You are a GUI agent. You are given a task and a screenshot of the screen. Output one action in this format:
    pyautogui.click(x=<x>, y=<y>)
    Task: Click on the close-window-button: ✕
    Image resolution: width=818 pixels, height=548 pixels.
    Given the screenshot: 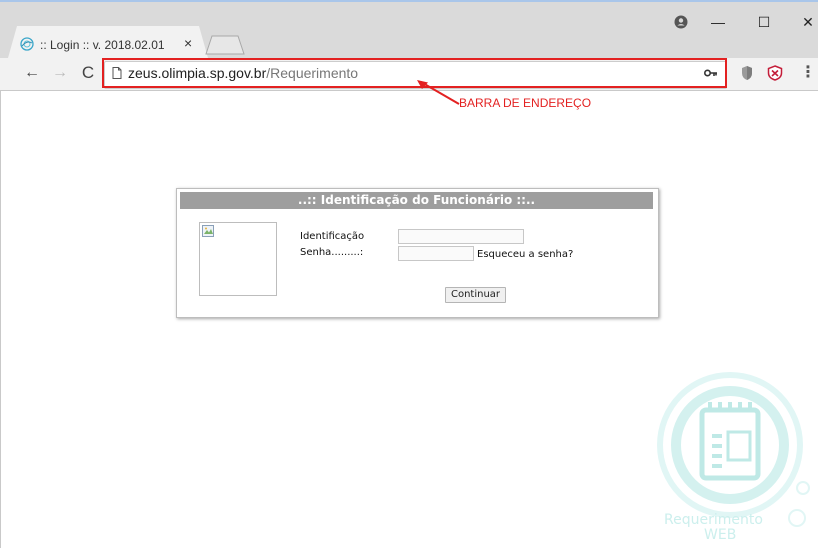 What is the action you would take?
    pyautogui.click(x=807, y=22)
    